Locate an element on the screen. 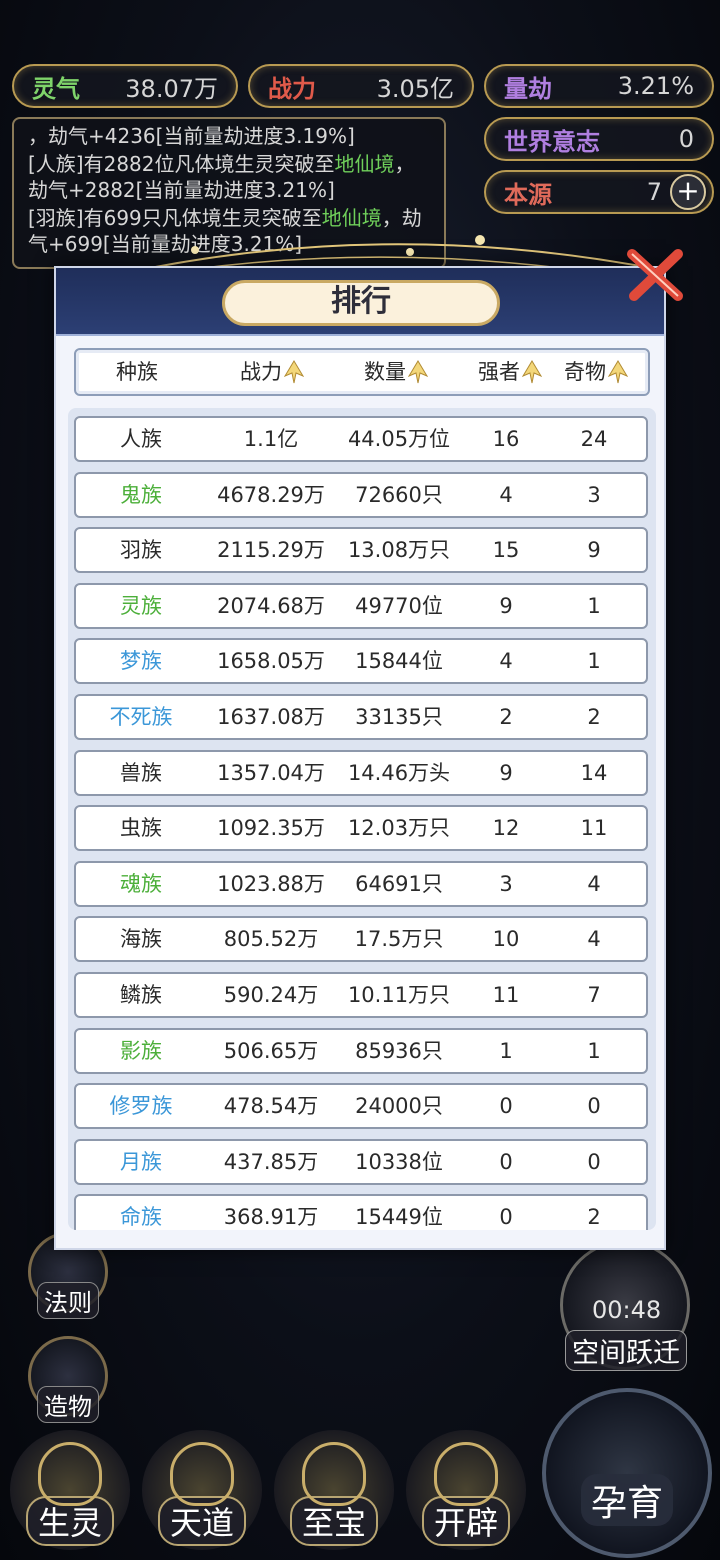 The image size is (720, 1560). modal-title: 排行 is located at coordinates (361, 303).